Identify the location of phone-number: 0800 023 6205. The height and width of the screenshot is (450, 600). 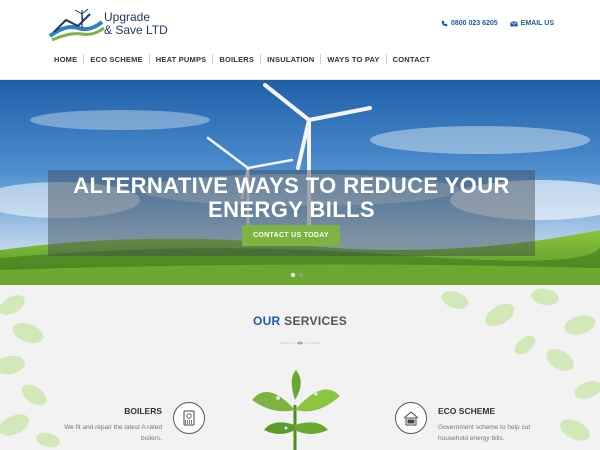
(474, 23).